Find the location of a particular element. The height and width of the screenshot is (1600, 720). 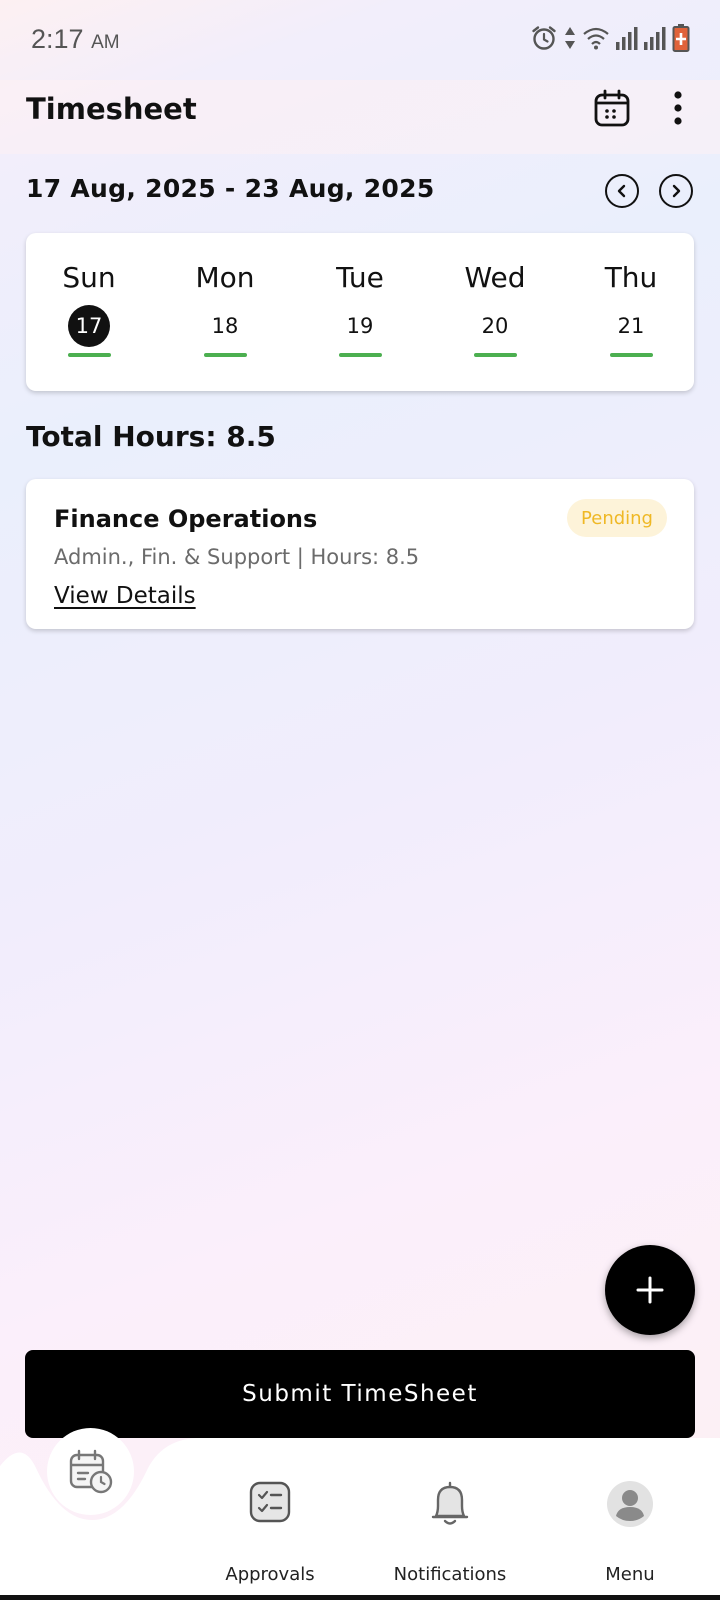

status-bar: 2:17 AM is located at coordinates (360, 40).